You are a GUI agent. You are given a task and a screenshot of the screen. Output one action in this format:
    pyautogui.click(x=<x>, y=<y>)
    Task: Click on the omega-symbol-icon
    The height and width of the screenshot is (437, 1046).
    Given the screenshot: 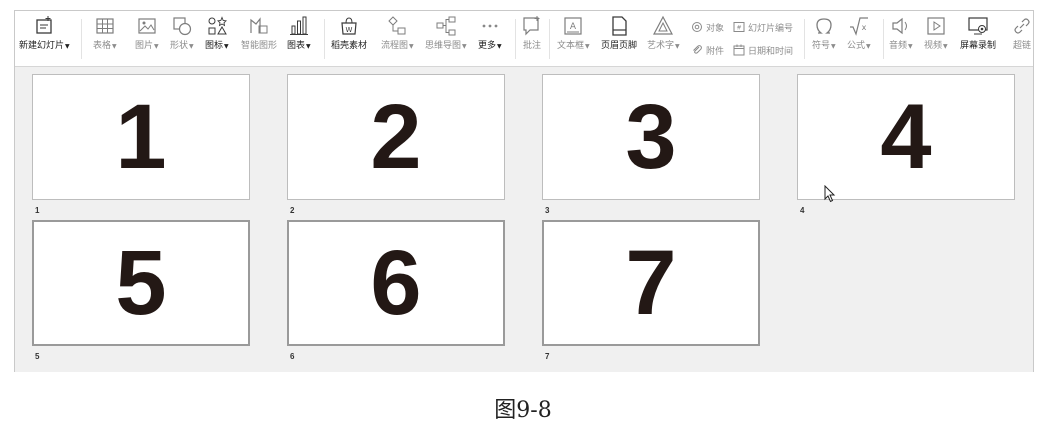 What is the action you would take?
    pyautogui.click(x=824, y=26)
    